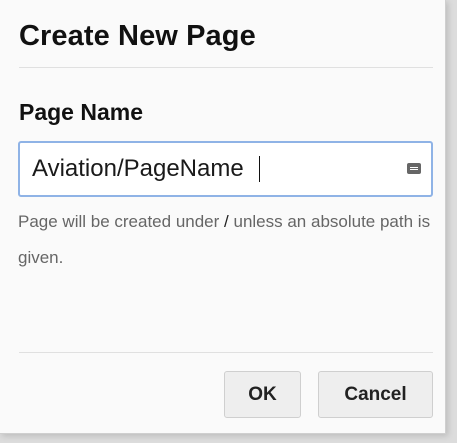 The width and height of the screenshot is (457, 443). Describe the element at coordinates (226, 352) in the screenshot. I see `footer-divider` at that location.